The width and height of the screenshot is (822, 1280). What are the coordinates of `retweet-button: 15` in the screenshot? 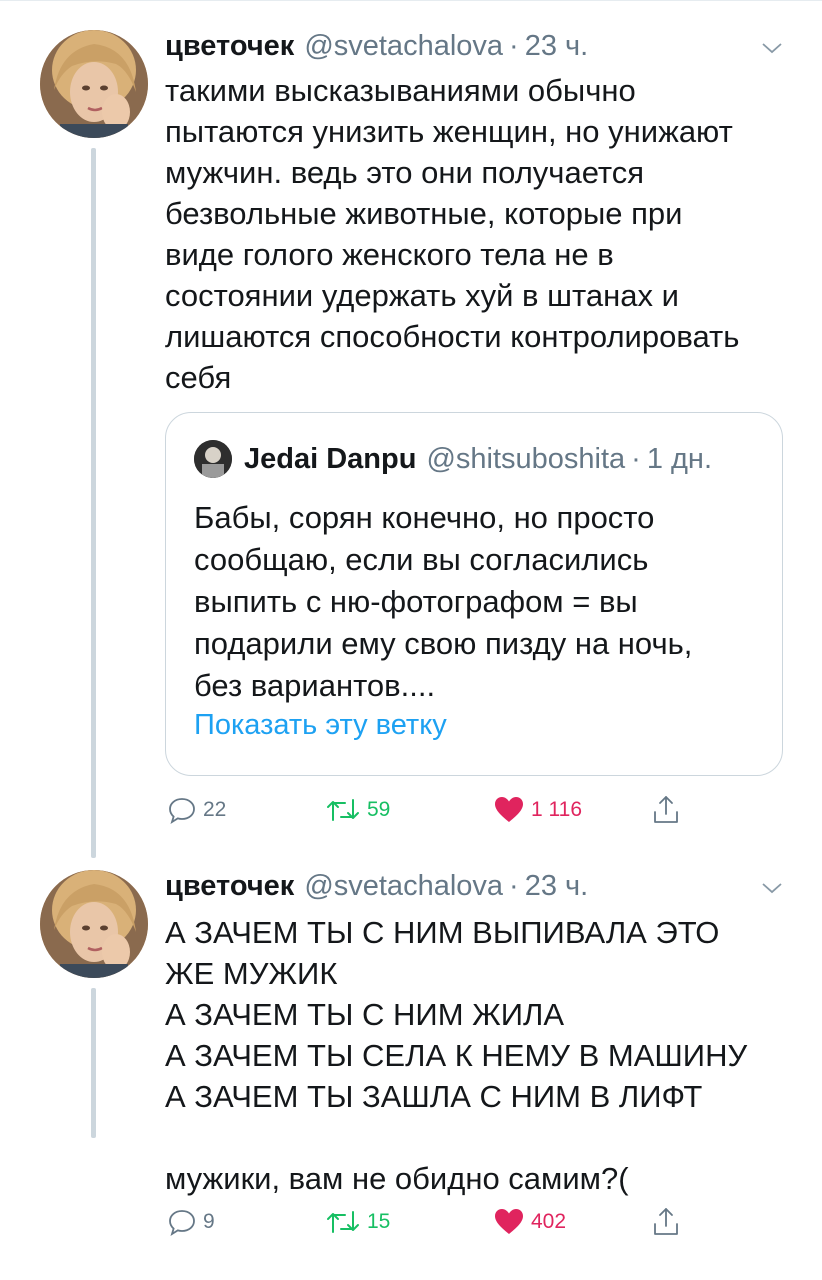 It's located at (357, 1222).